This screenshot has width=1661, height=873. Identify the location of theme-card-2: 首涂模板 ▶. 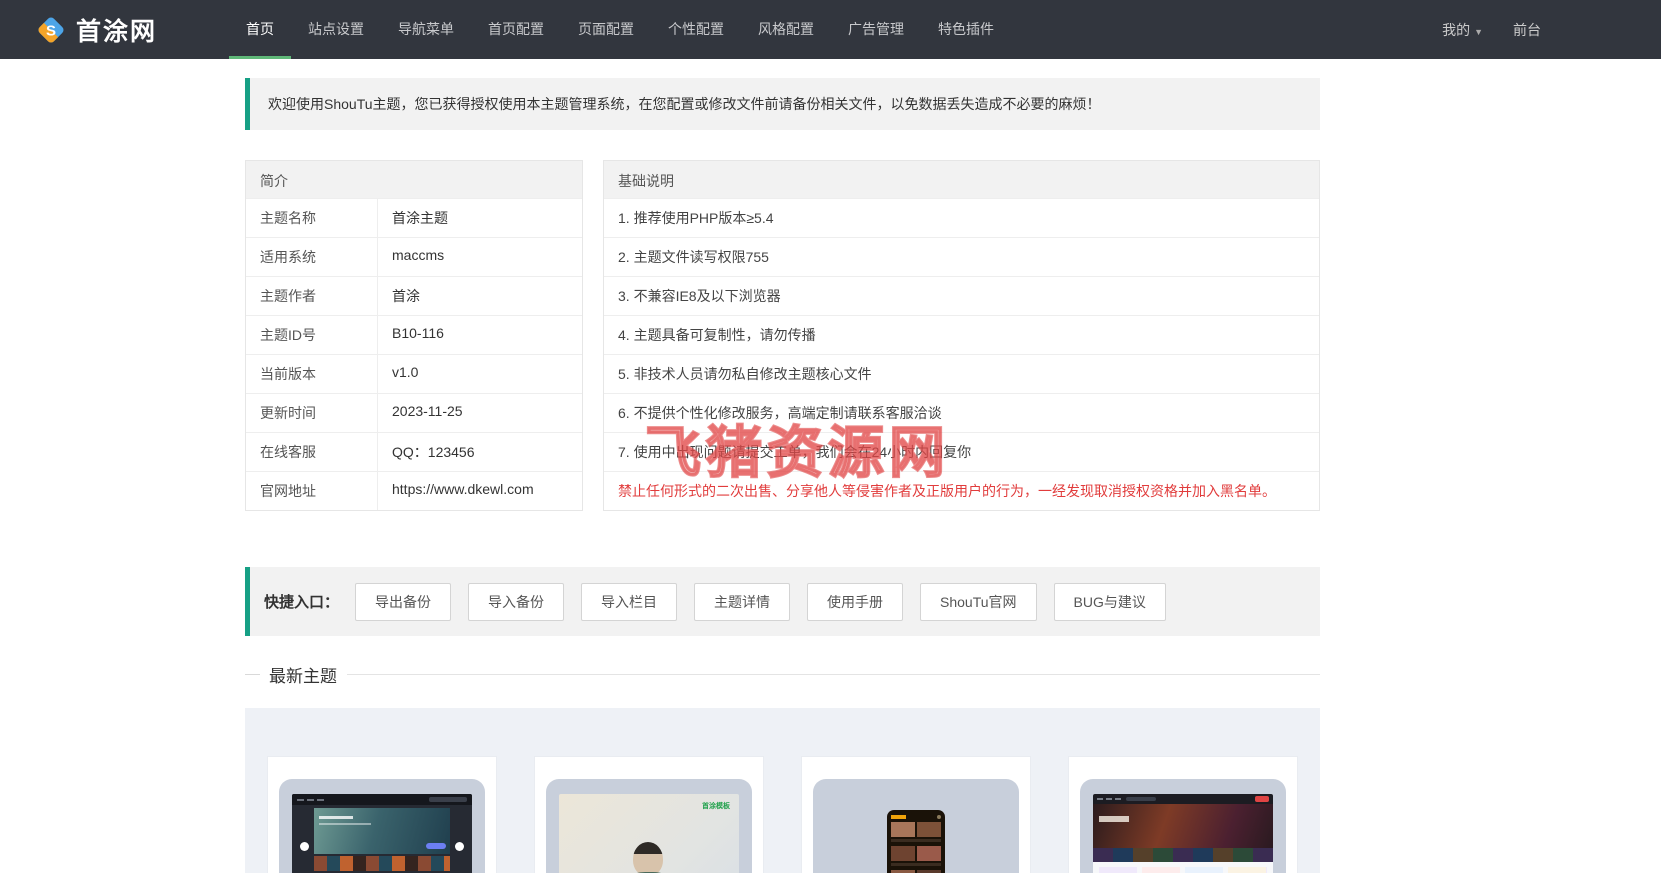
(649, 814).